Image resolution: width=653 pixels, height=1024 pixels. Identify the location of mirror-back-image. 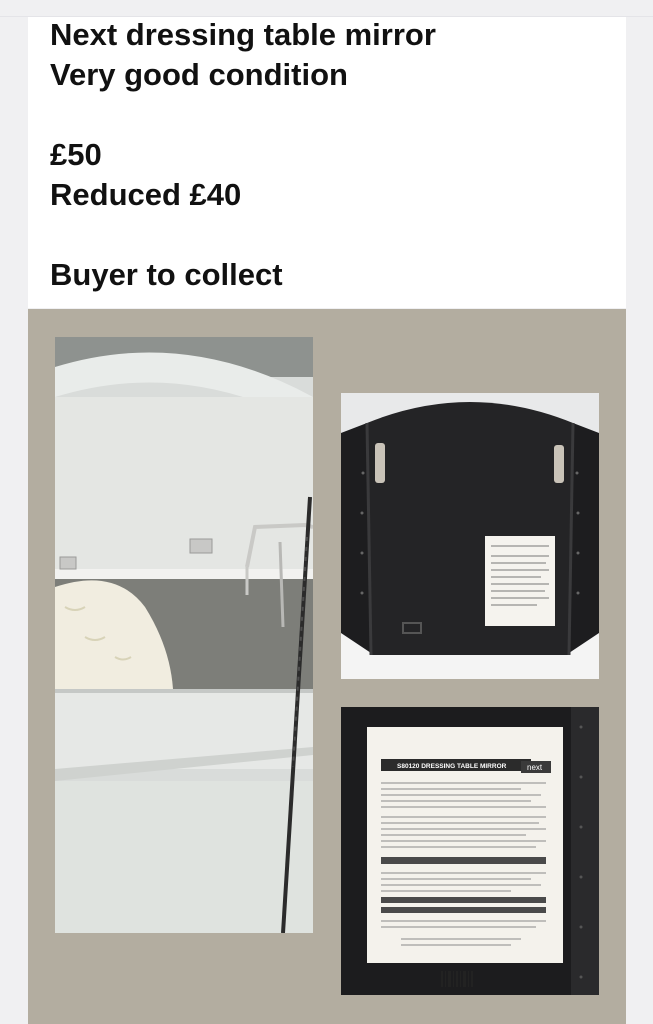
(470, 536).